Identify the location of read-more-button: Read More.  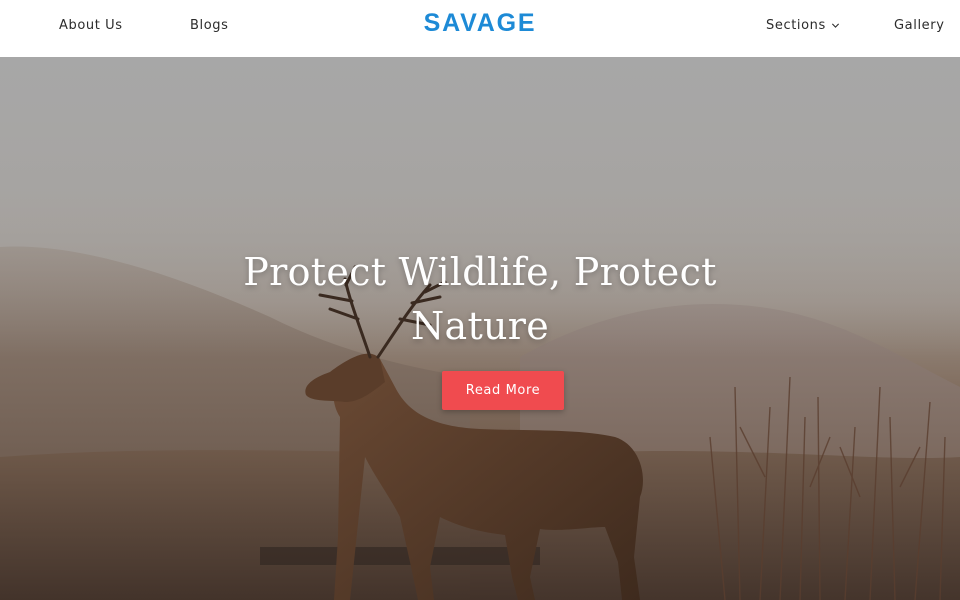
(503, 390).